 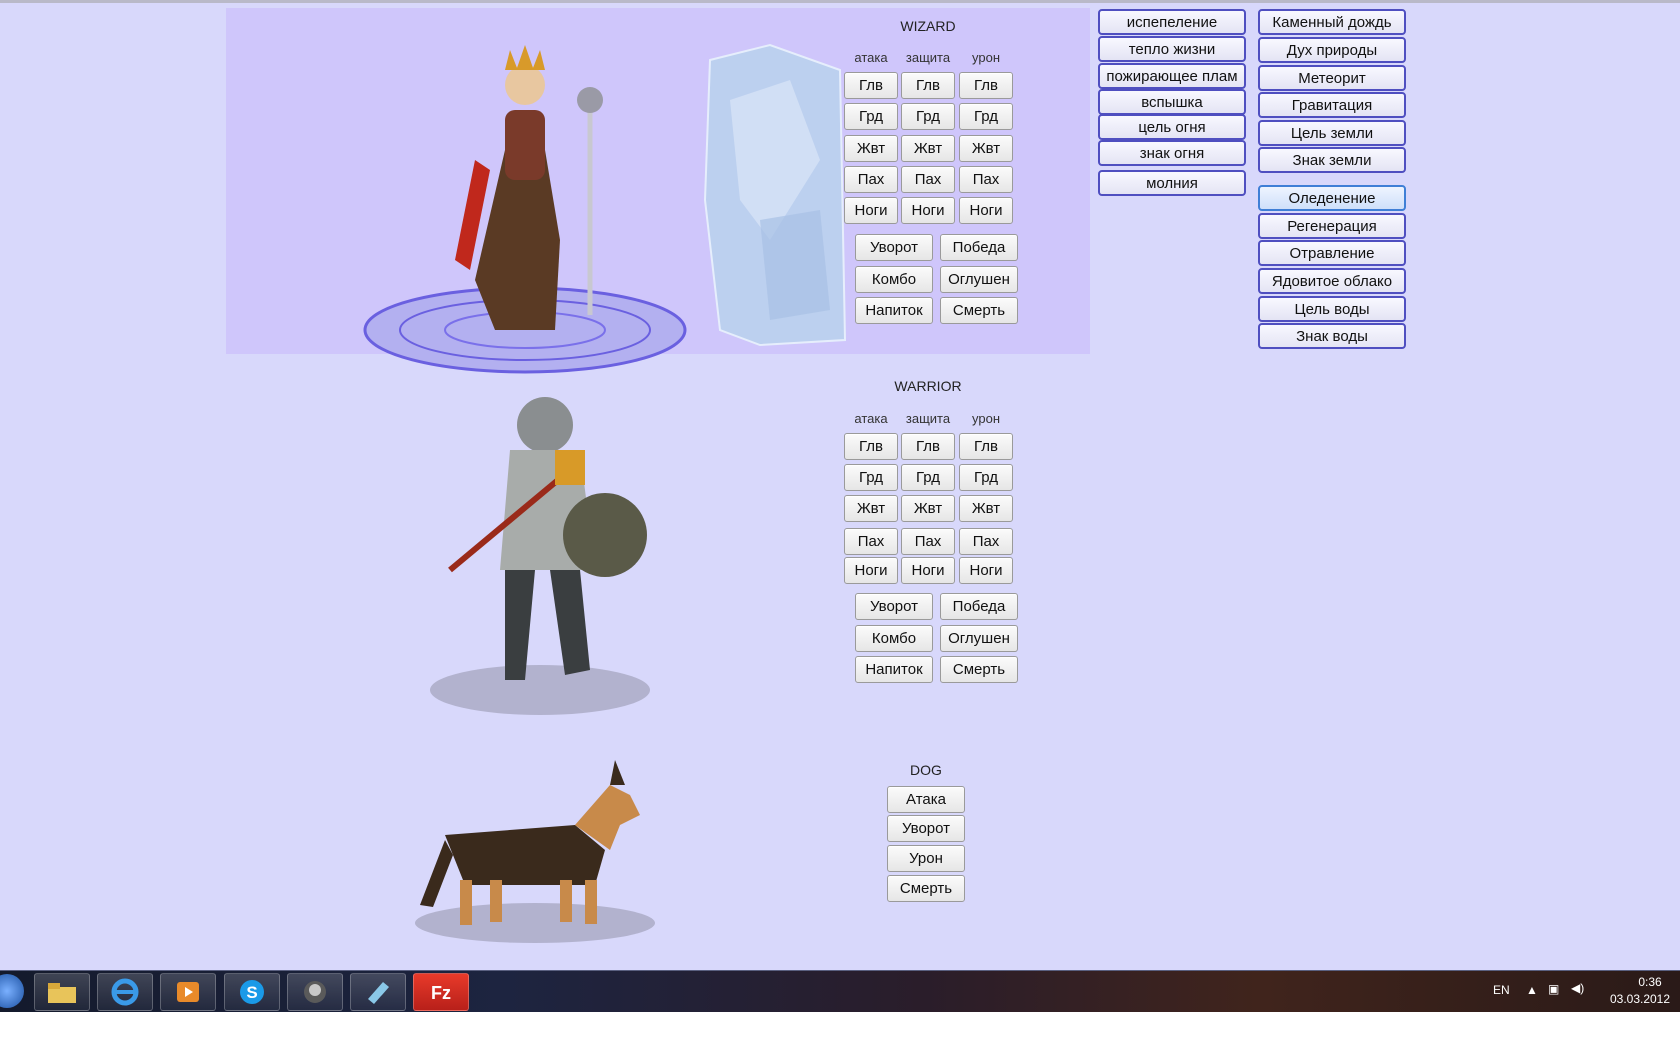 What do you see at coordinates (979, 279) in the screenshot?
I see `wizard-stunned-button: Оглушен` at bounding box center [979, 279].